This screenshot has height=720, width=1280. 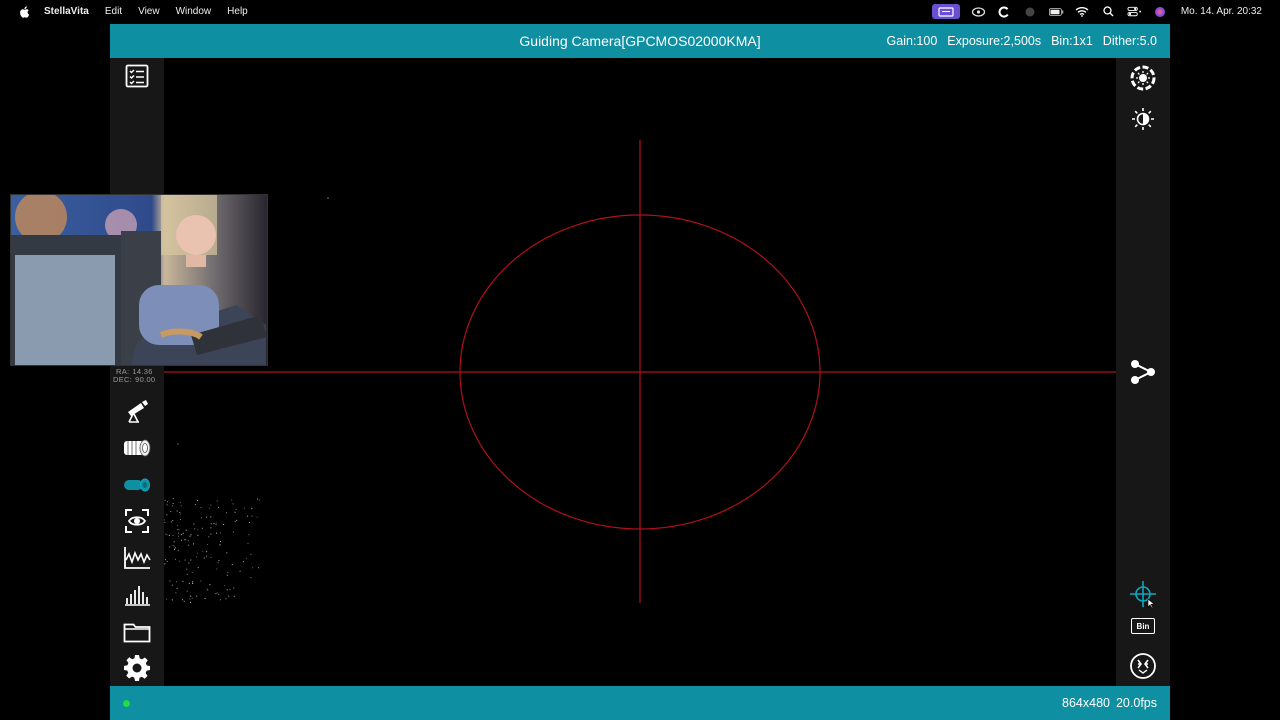 I want to click on waveform-chart-icon, so click(x=137, y=558).